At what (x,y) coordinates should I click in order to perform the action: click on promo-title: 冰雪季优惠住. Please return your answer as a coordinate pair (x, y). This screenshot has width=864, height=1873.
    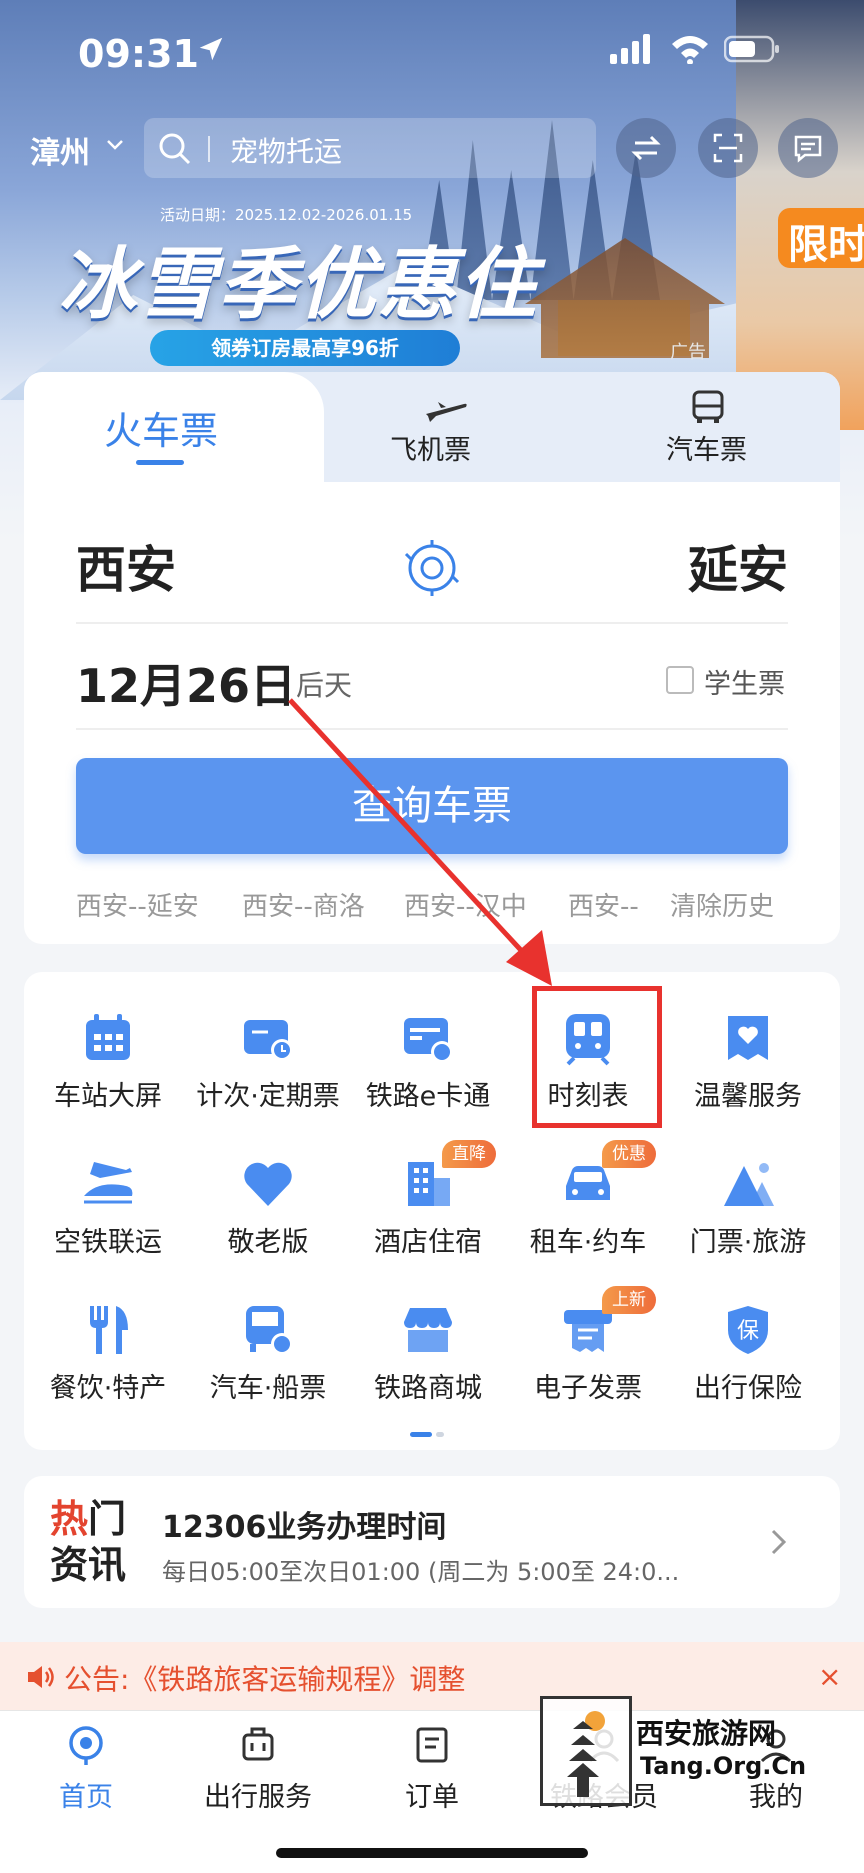
    Looking at the image, I should click on (298, 285).